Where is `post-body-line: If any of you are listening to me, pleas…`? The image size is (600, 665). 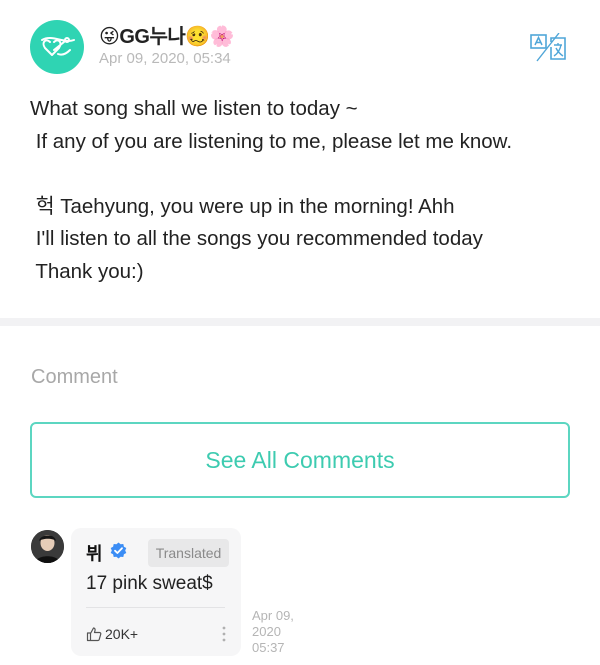 post-body-line: If any of you are listening to me, pleas… is located at coordinates (271, 141).